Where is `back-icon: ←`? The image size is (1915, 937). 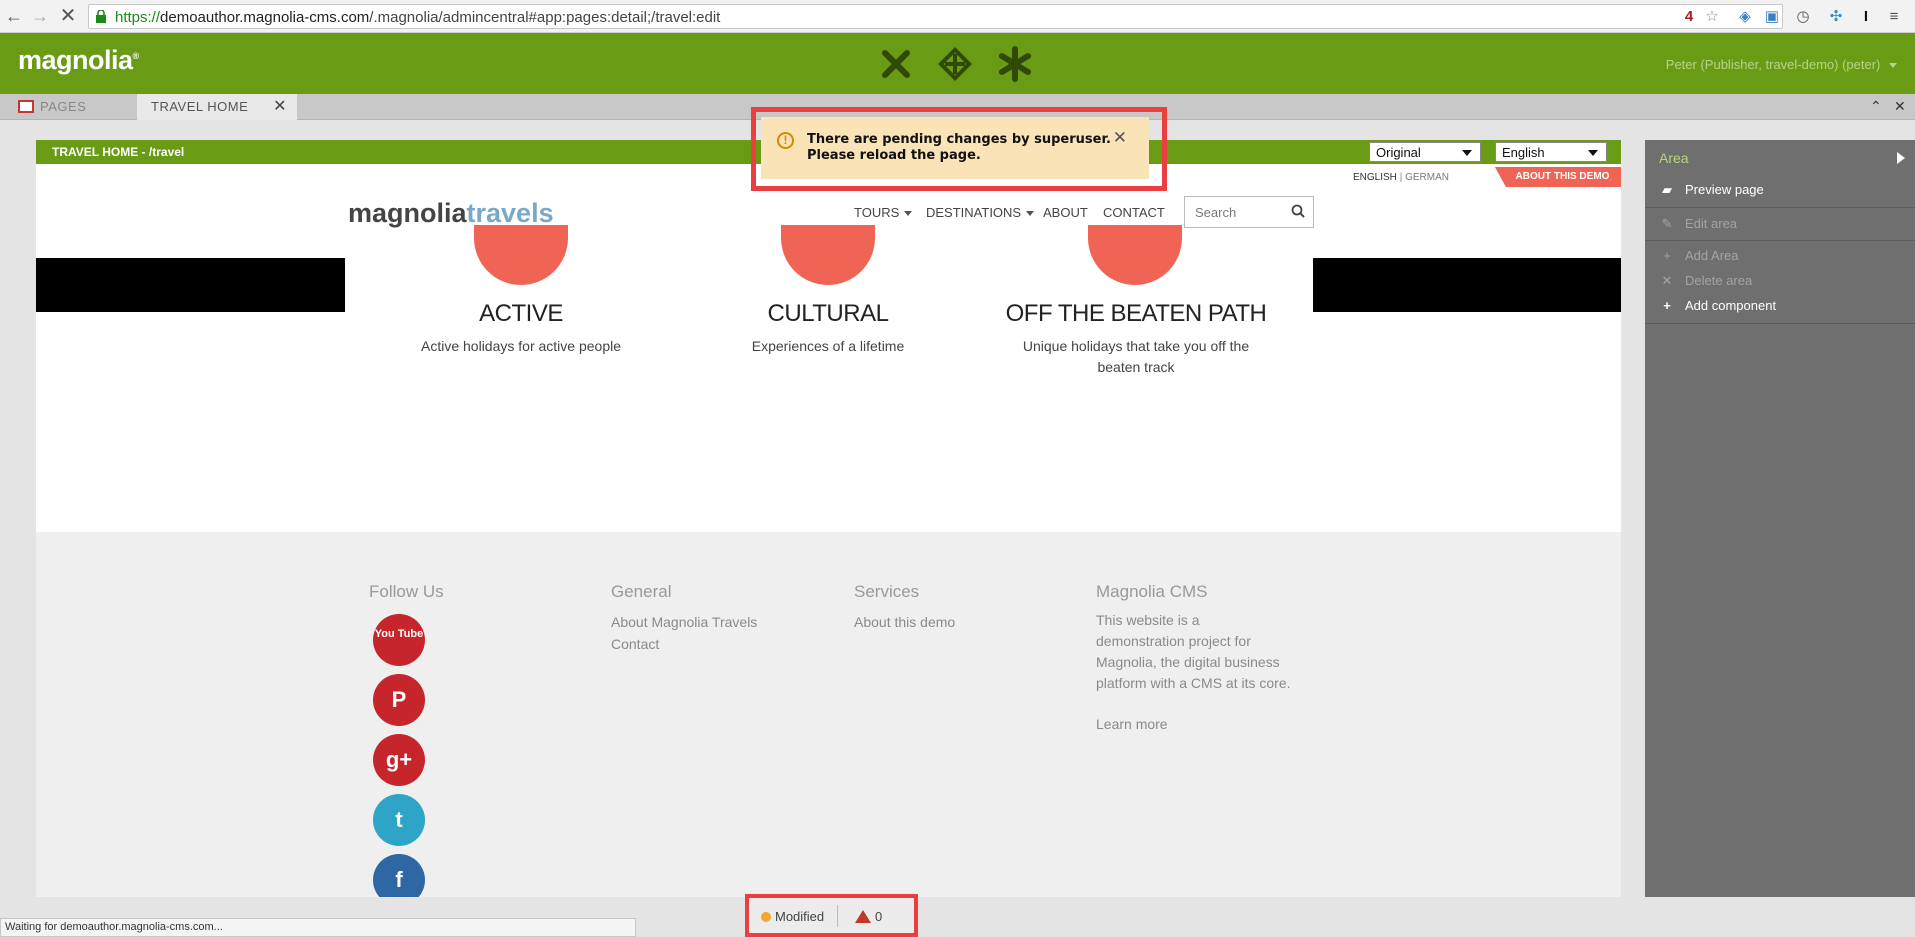
back-icon: ← is located at coordinates (14, 16).